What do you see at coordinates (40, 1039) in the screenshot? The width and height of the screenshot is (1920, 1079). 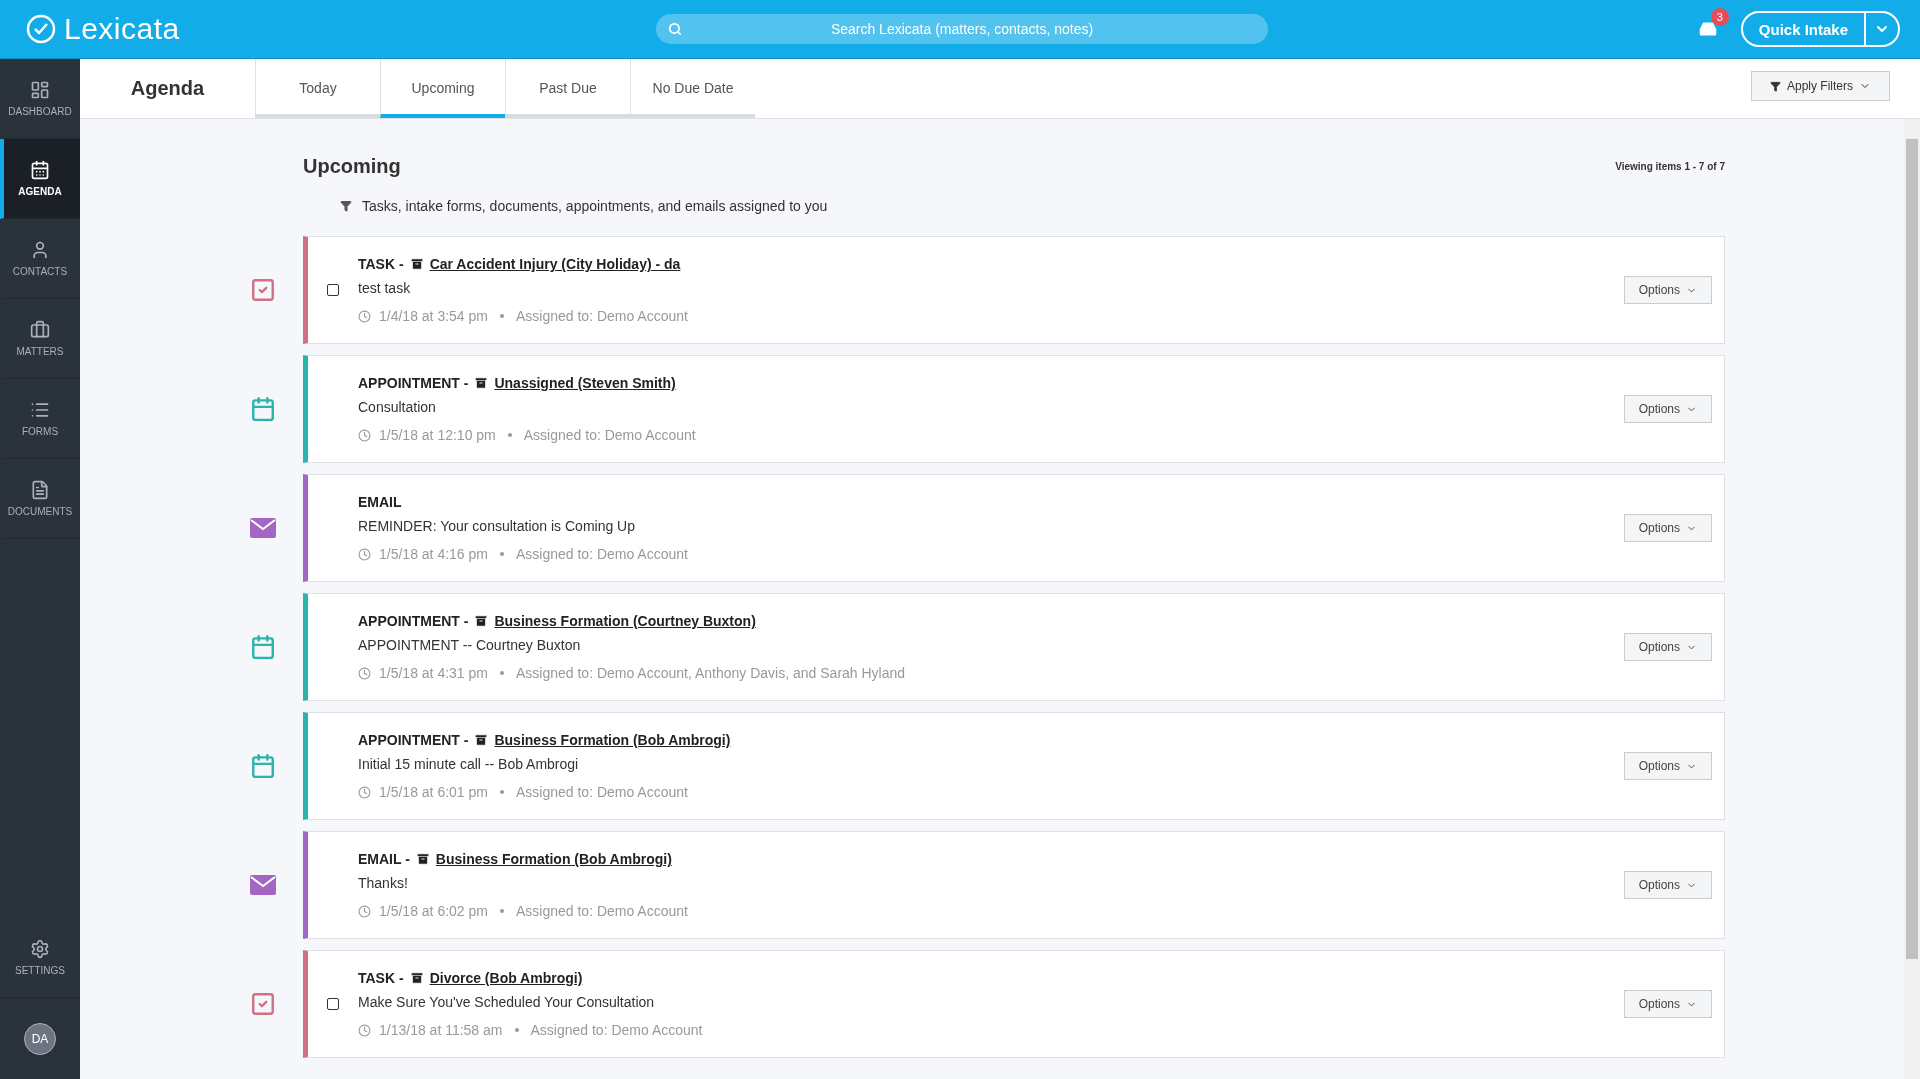 I see `avatar: DA` at bounding box center [40, 1039].